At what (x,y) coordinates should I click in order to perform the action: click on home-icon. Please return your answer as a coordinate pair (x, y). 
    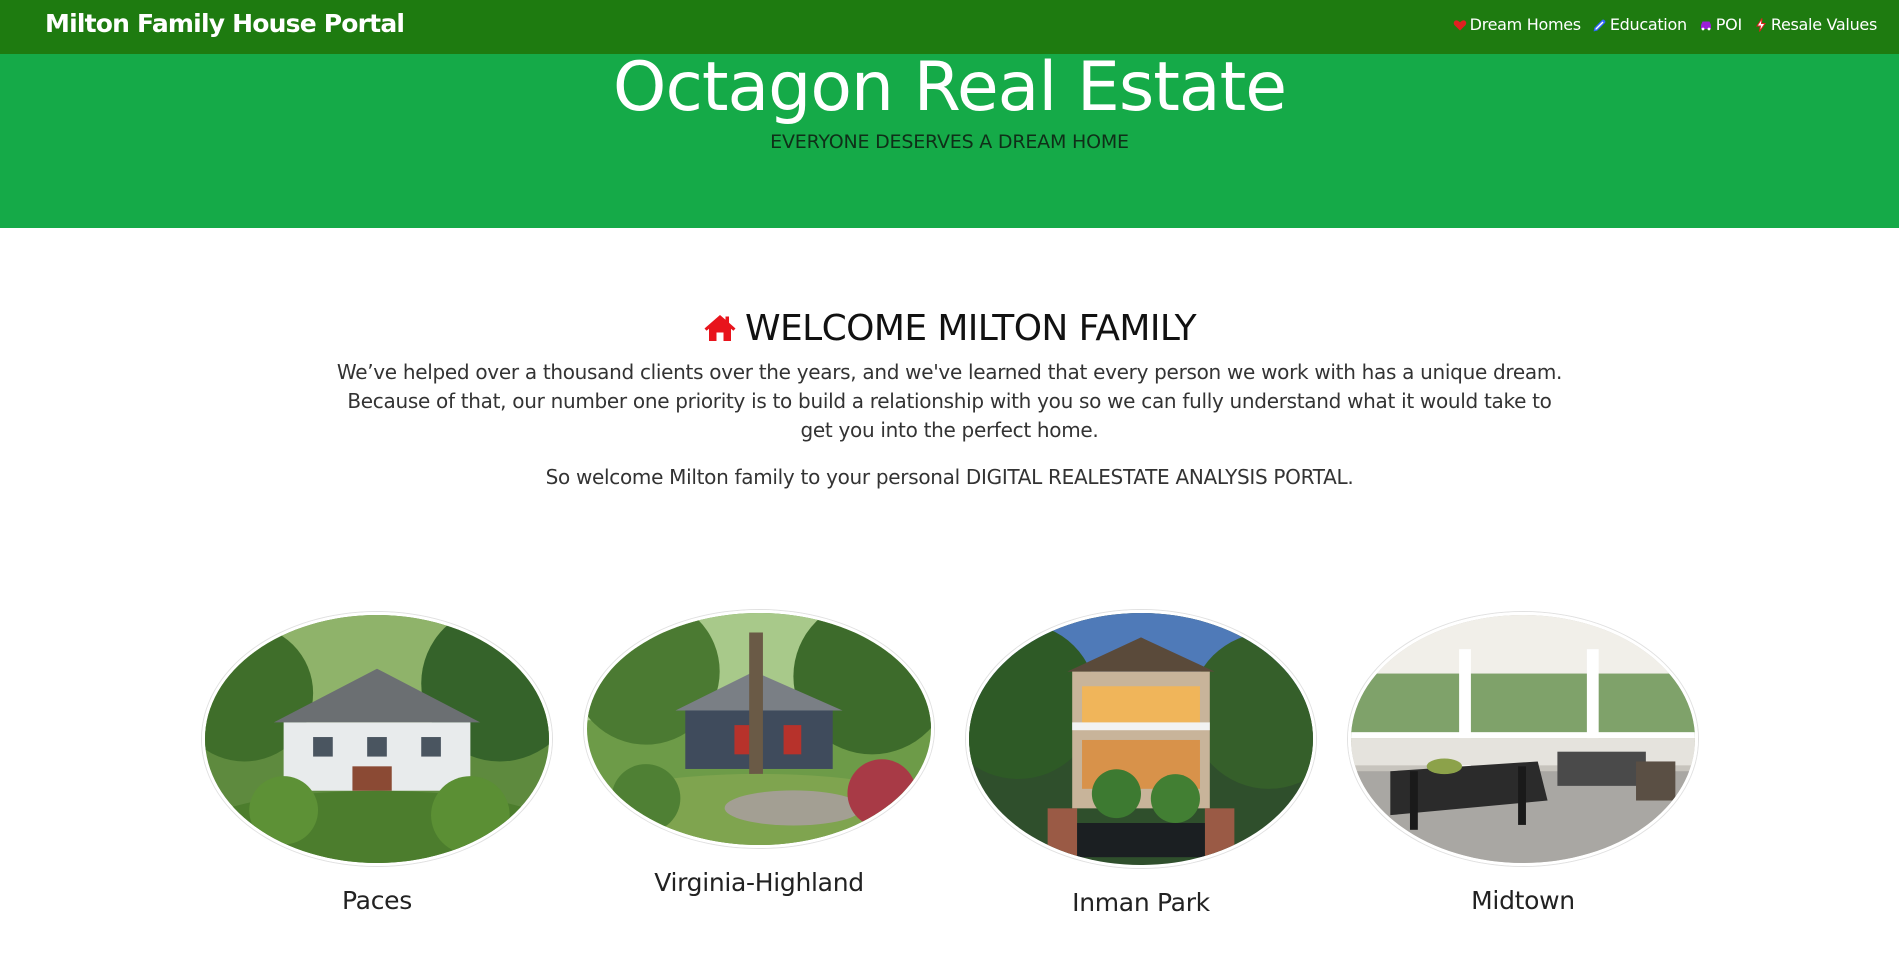
    Looking at the image, I should click on (720, 328).